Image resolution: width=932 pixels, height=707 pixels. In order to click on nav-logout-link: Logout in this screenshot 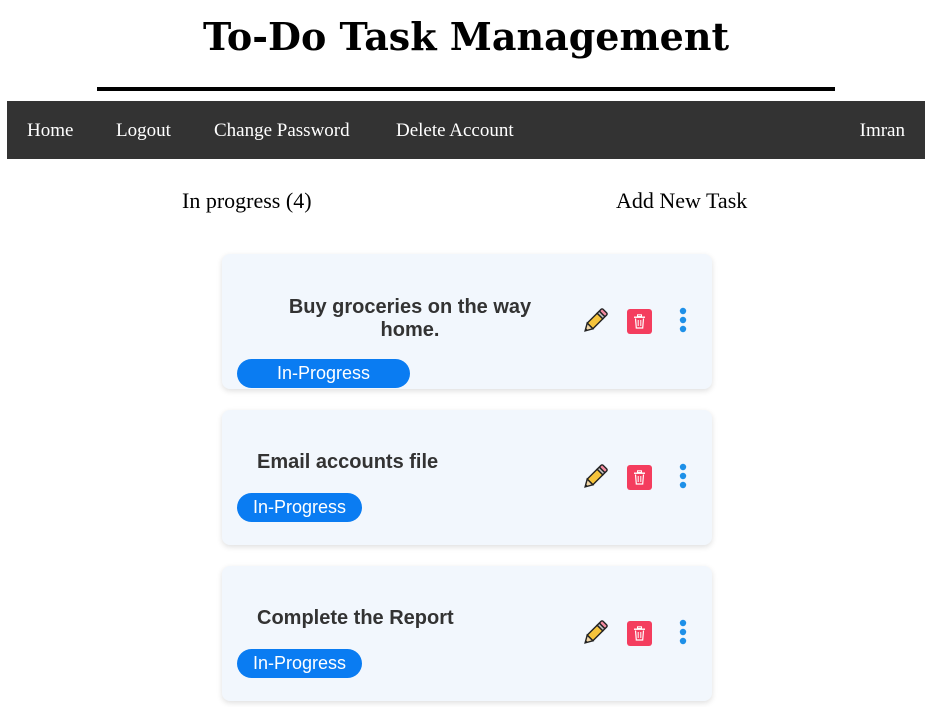, I will do `click(143, 130)`.